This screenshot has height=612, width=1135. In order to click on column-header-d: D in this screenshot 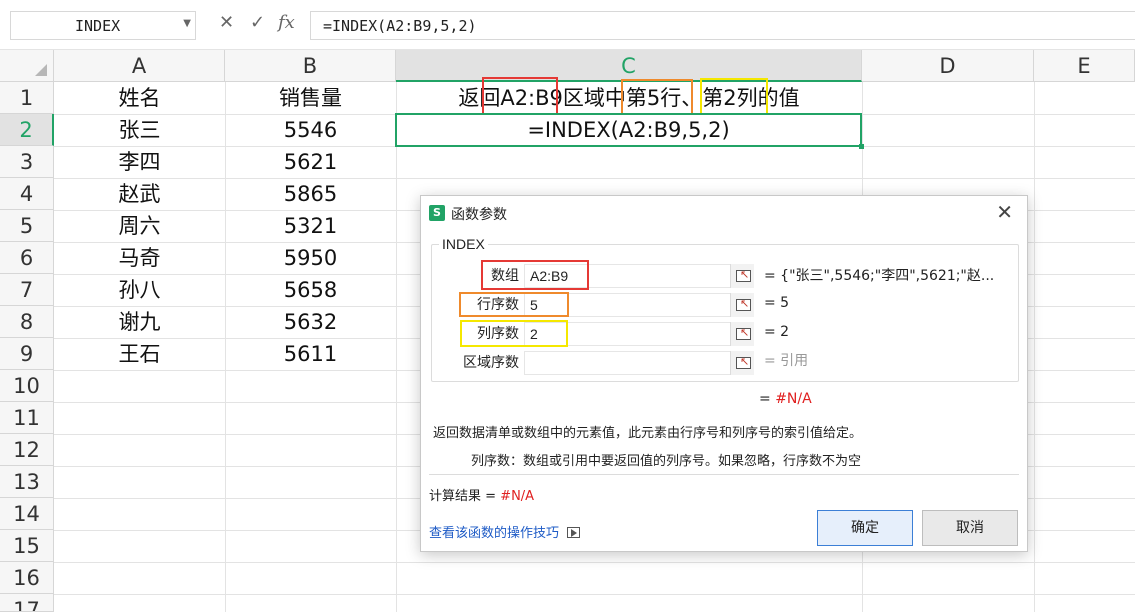, I will do `click(948, 66)`.